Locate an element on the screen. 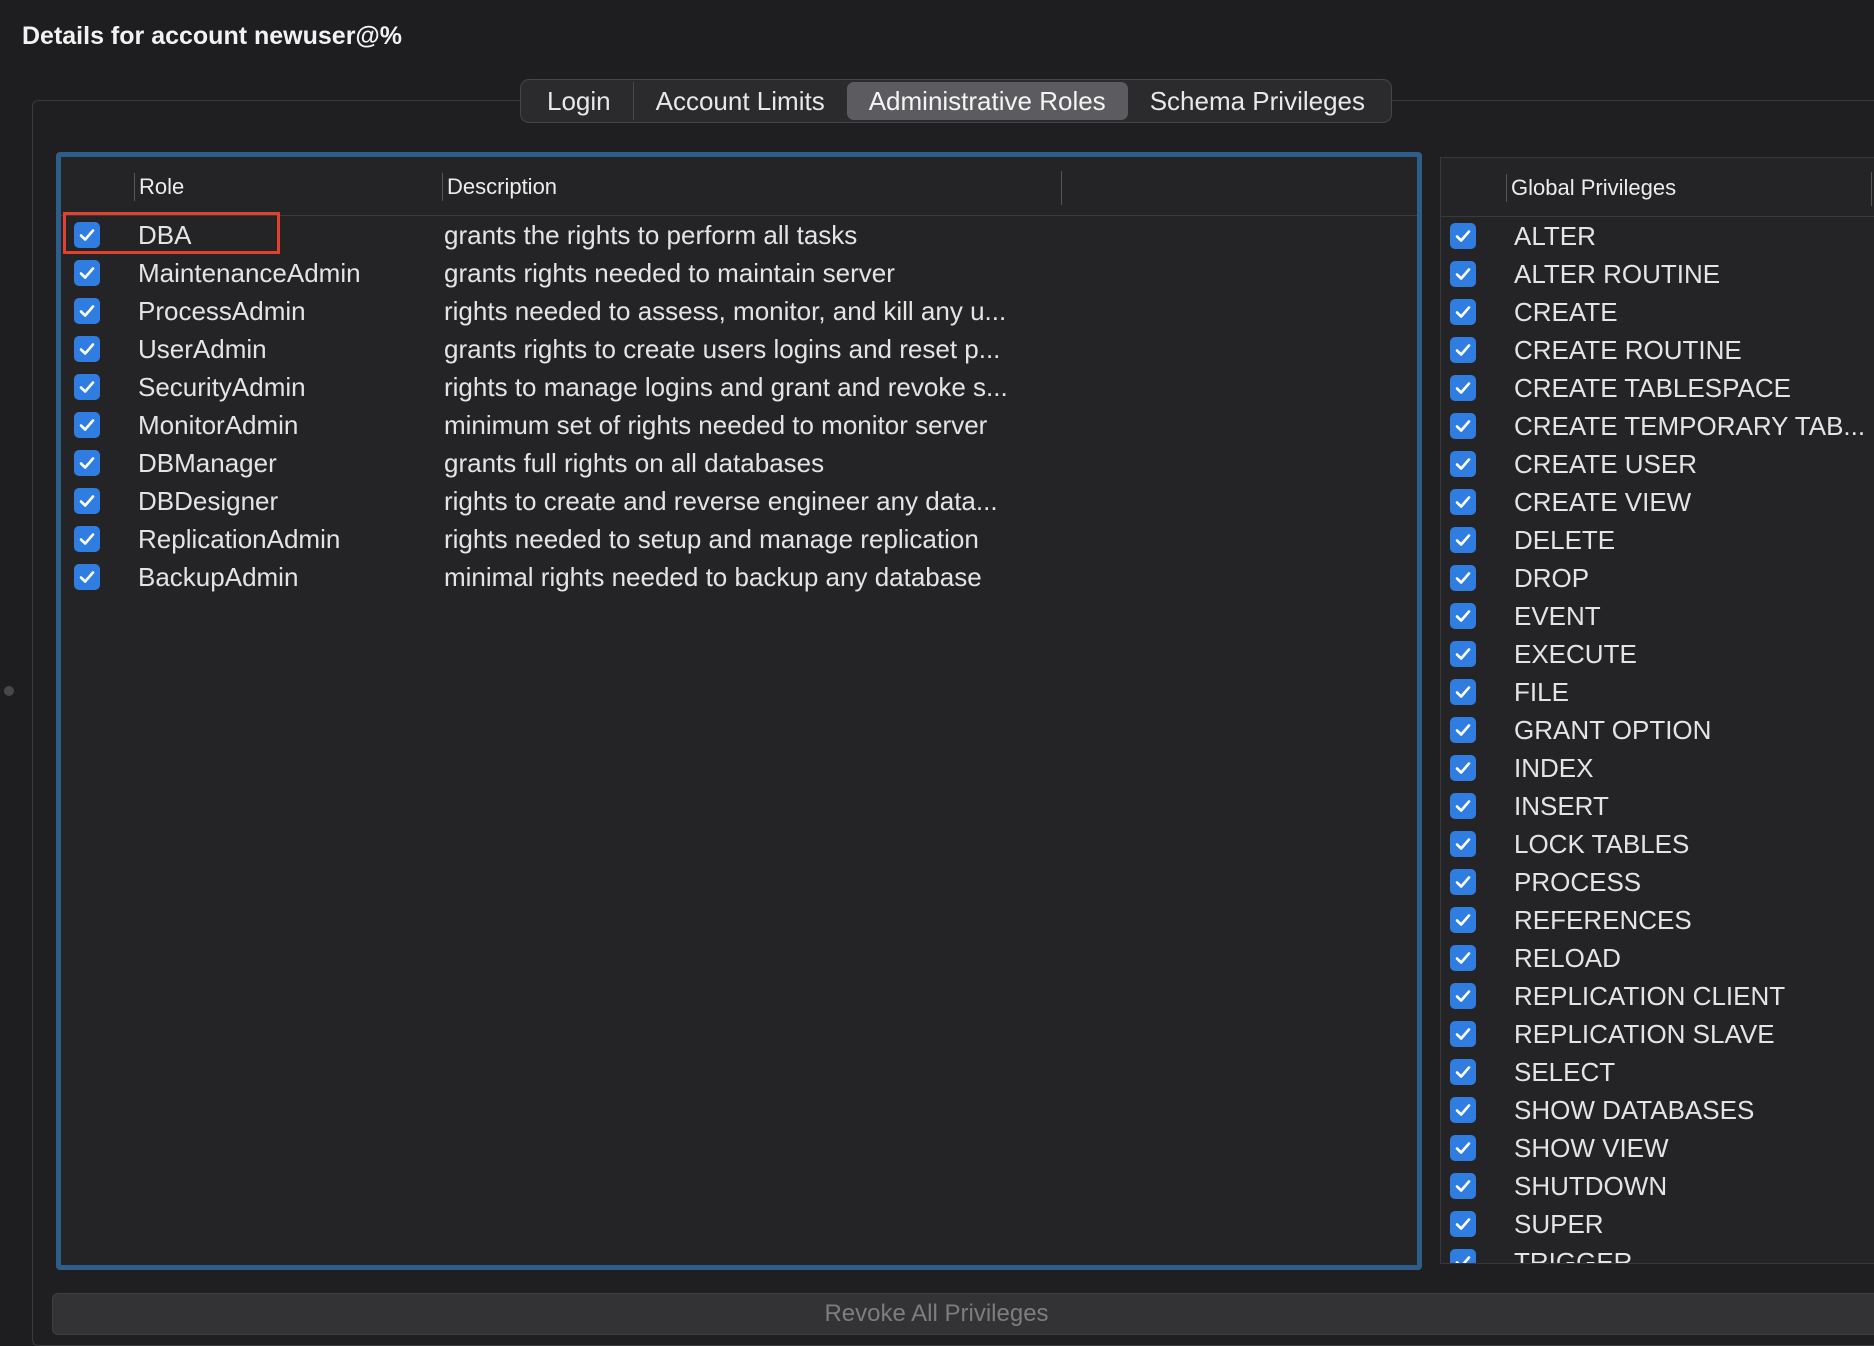 This screenshot has width=1874, height=1346. table-row: REFERENCES is located at coordinates (1657, 920).